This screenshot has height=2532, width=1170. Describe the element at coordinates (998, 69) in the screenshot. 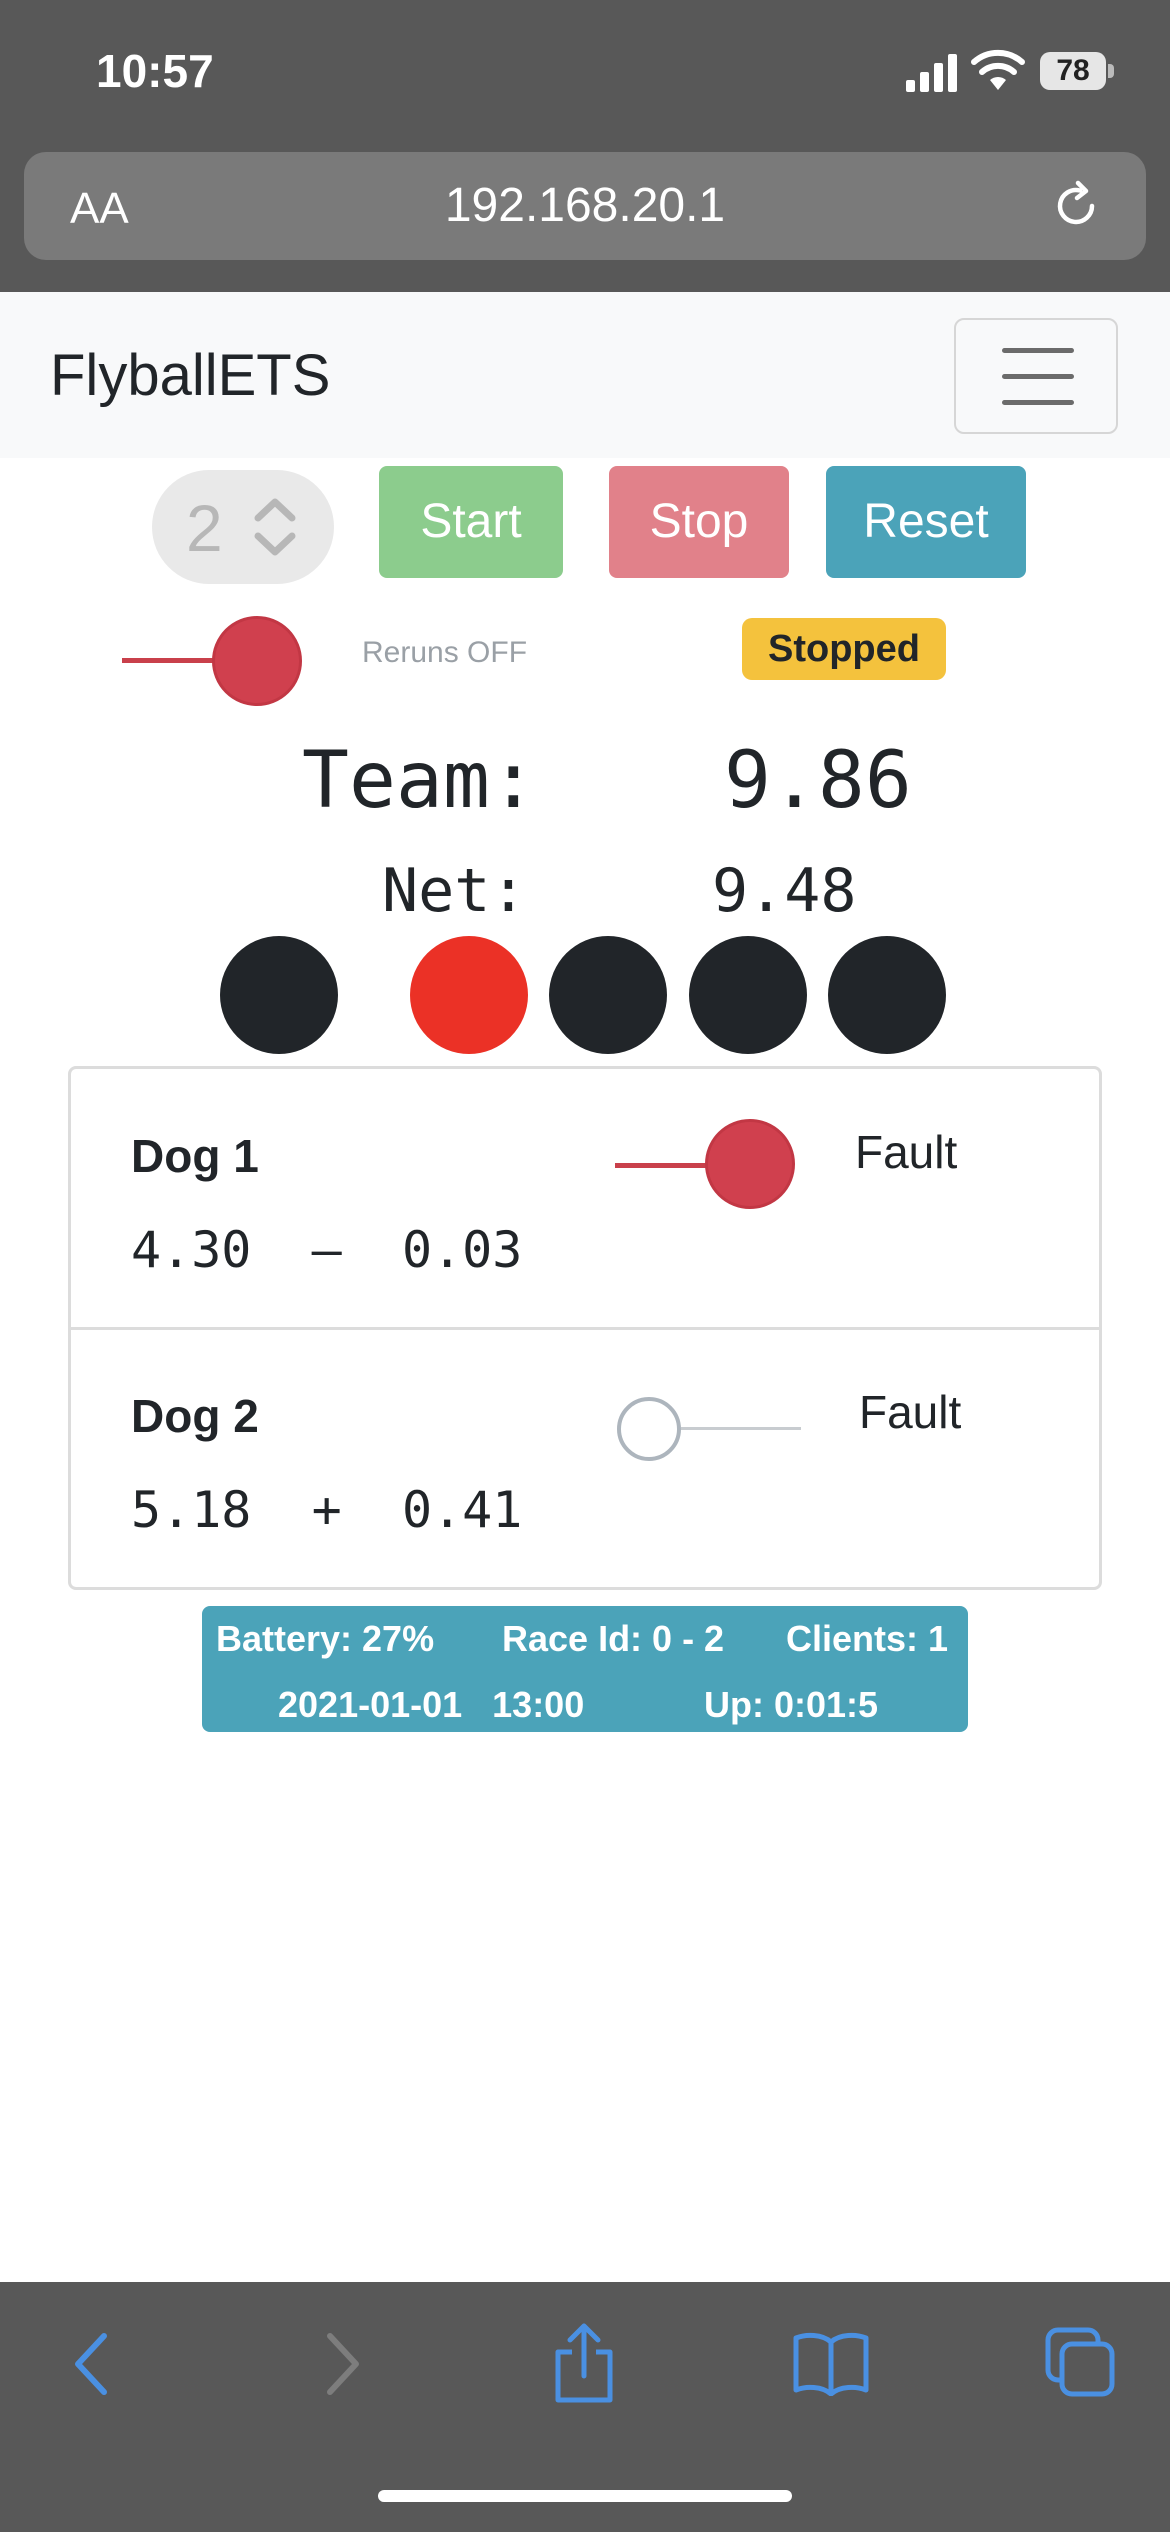

I see `wifi-icon` at that location.